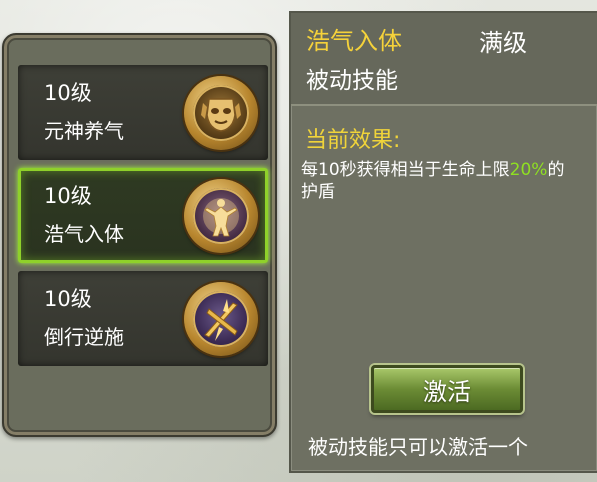 The width and height of the screenshot is (597, 482). Describe the element at coordinates (84, 337) in the screenshot. I see `skill-name: 倒行逆施` at that location.